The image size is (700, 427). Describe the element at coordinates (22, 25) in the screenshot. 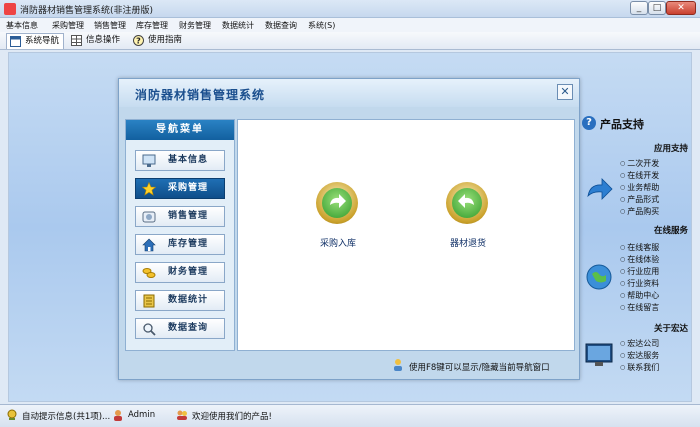

I see `menu-basic-info: 基本信息` at that location.